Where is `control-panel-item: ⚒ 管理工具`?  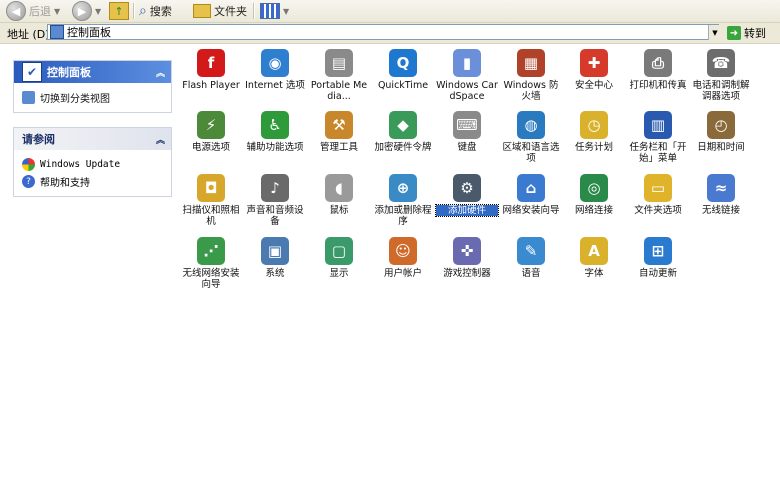
control-panel-item: ⚒ 管理工具 is located at coordinates (339, 132).